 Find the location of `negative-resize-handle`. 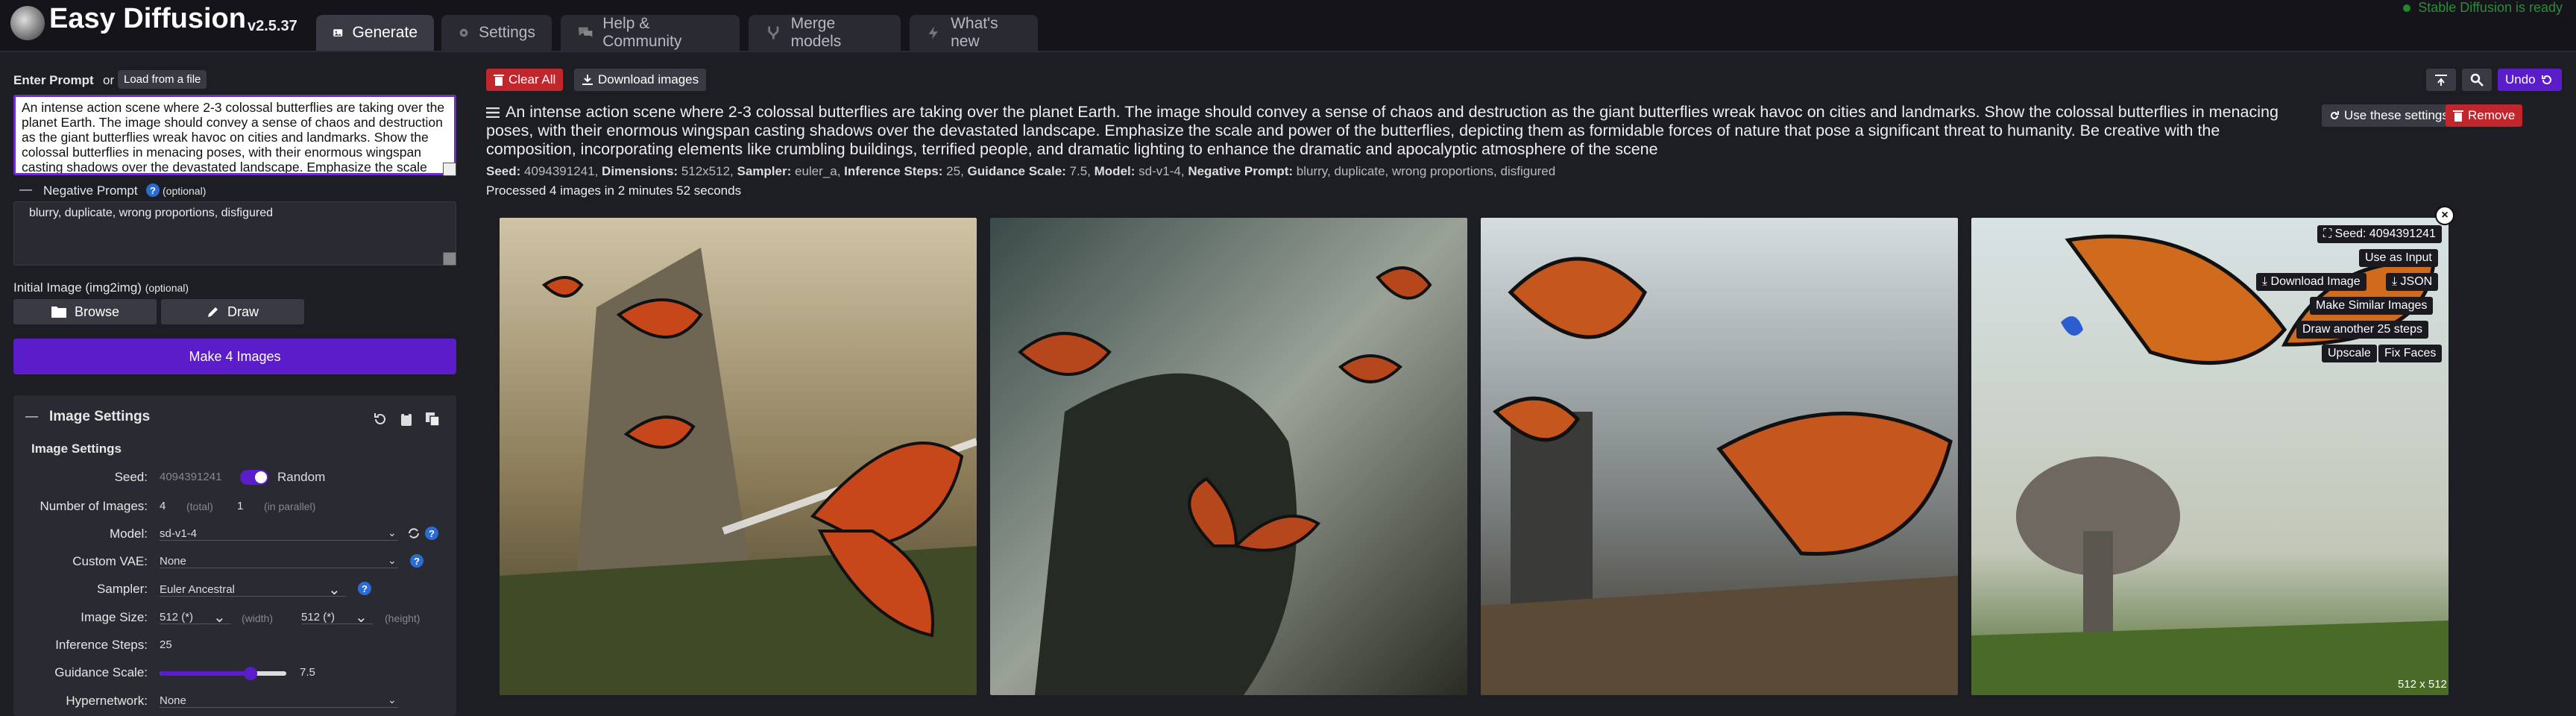

negative-resize-handle is located at coordinates (449, 259).